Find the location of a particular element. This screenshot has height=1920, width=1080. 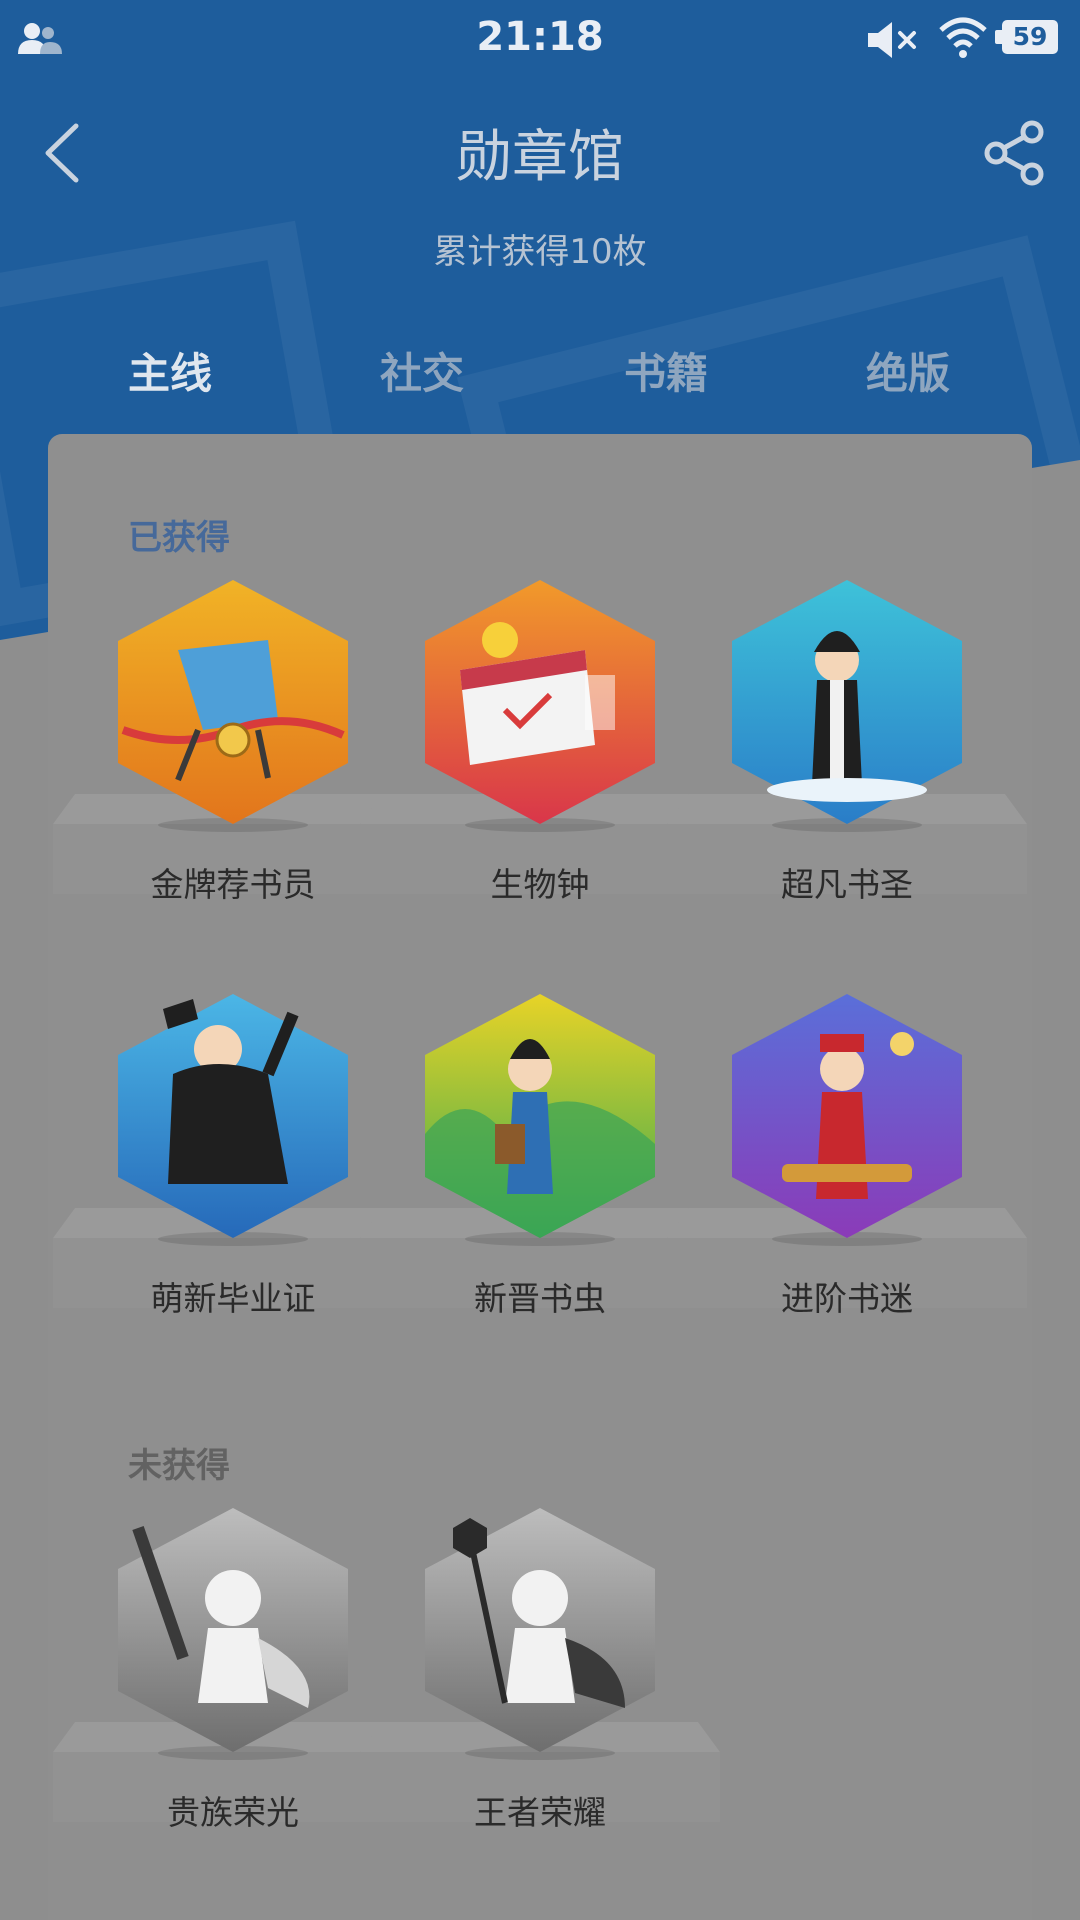

badge-name: 超凡书圣 is located at coordinates (847, 884).